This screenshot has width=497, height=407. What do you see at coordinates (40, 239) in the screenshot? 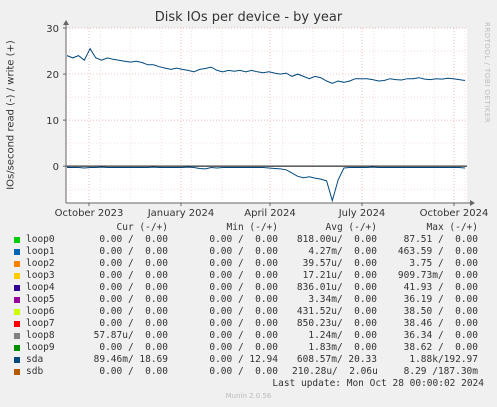
I see `legend-label: loop0` at bounding box center [40, 239].